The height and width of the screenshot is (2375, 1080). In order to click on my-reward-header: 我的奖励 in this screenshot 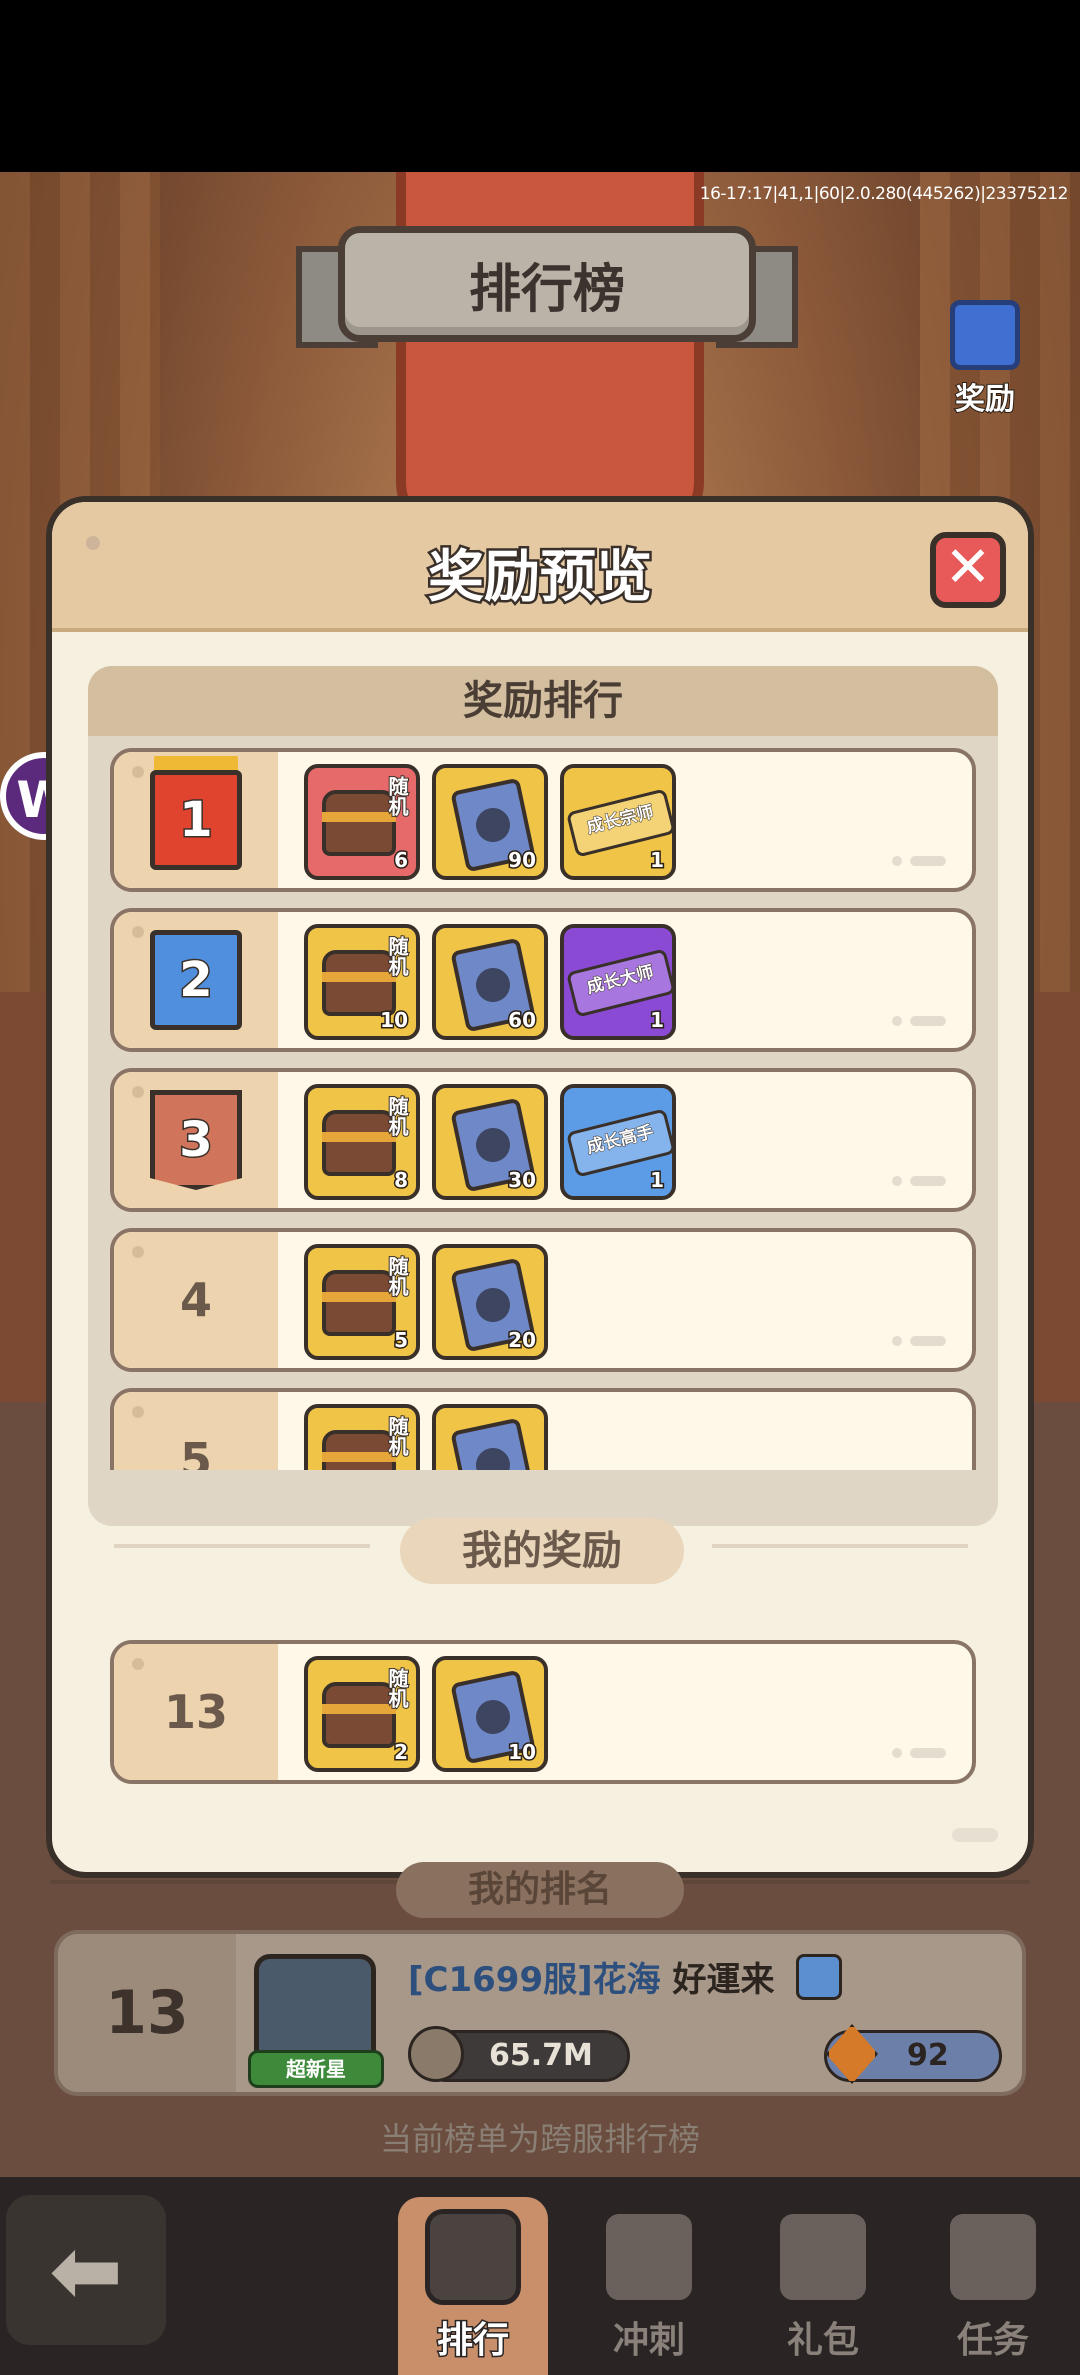, I will do `click(542, 1551)`.